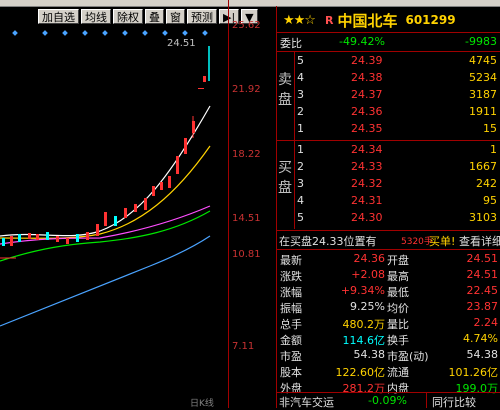  Describe the element at coordinates (246, 154) in the screenshot. I see `price-tick: 18.22` at that location.